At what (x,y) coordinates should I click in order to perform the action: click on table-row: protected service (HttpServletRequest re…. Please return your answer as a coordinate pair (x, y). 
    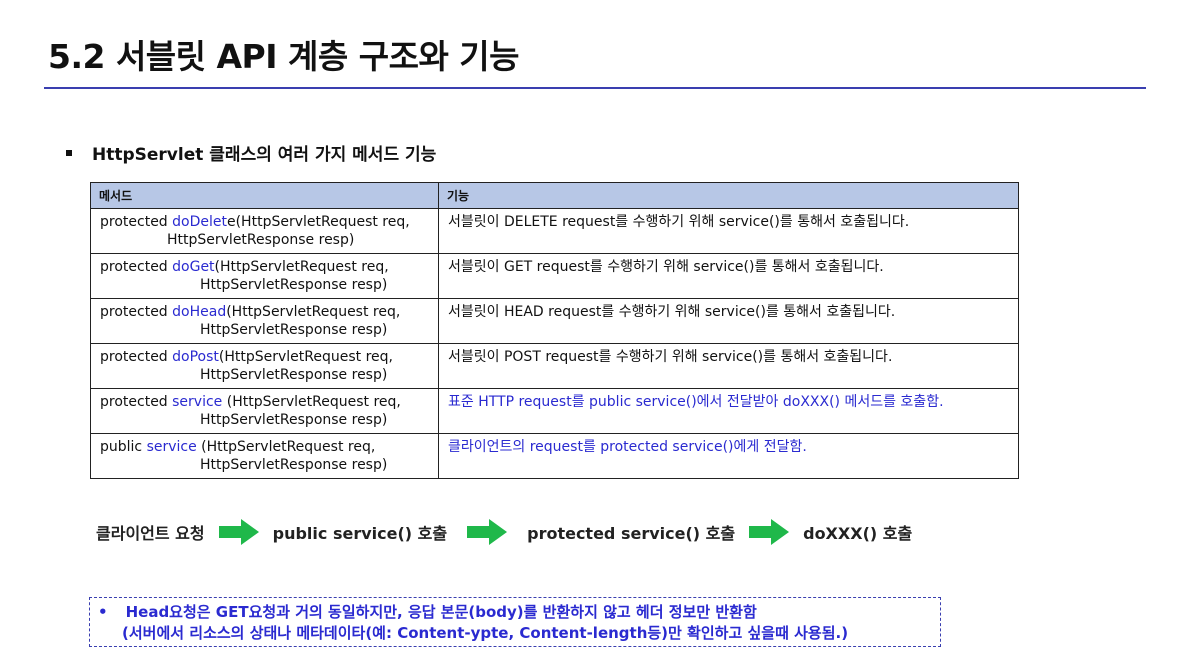
    Looking at the image, I should click on (554, 411).